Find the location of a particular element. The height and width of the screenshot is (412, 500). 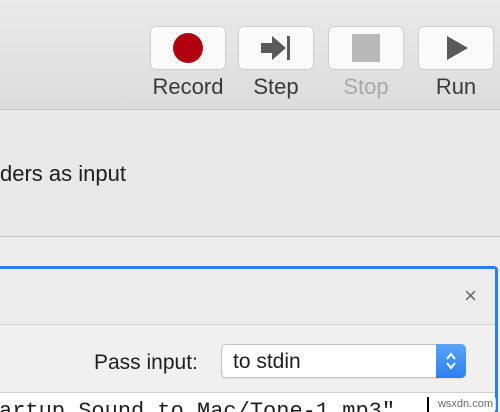

step-button is located at coordinates (276, 48).